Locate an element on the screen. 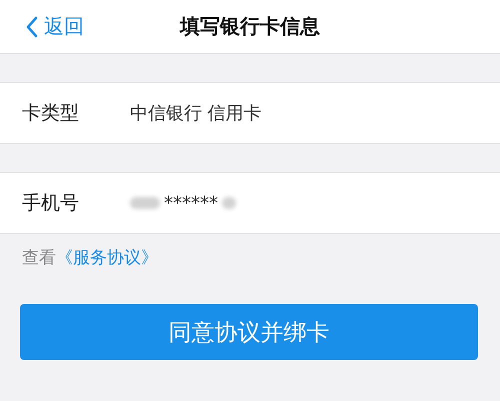 The width and height of the screenshot is (500, 401). agreement-text: 查看 is located at coordinates (39, 258).